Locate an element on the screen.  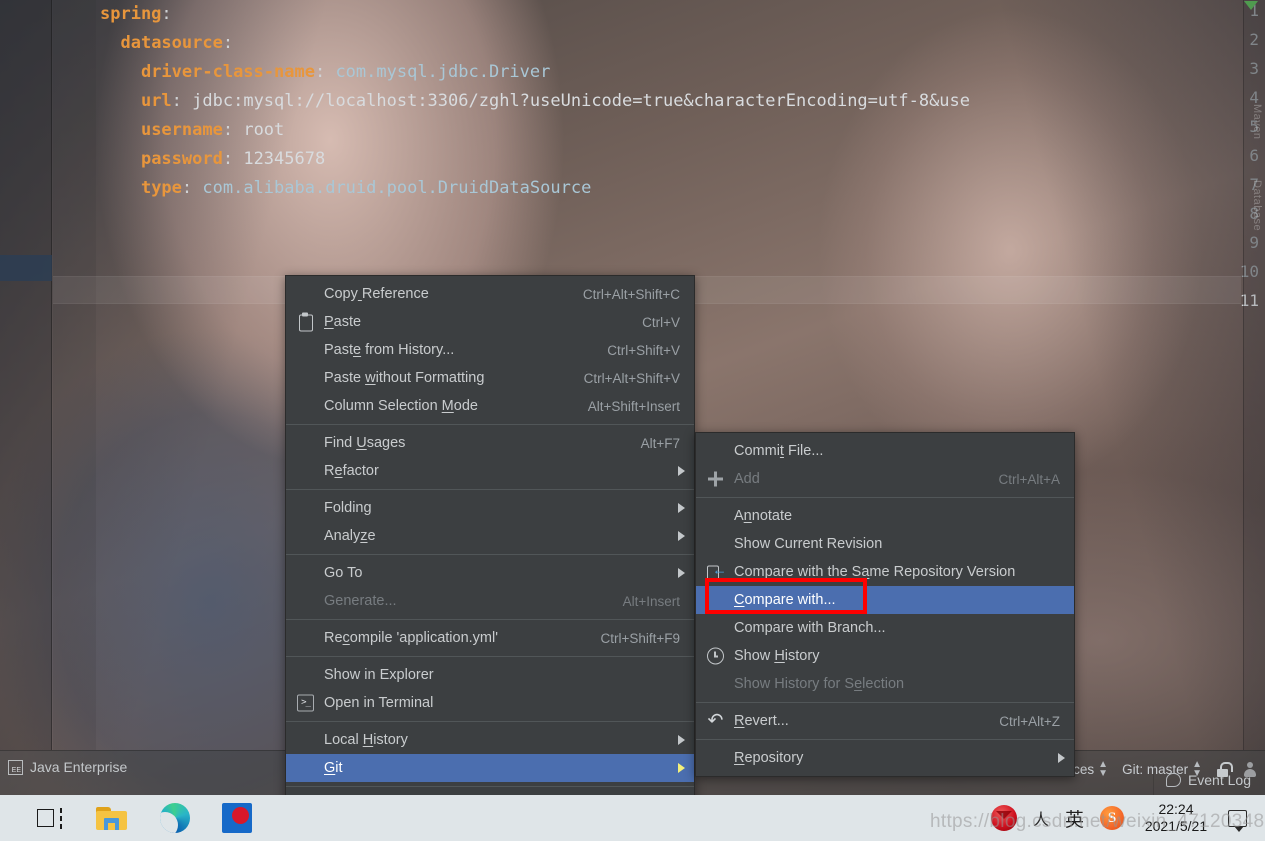
code-line: driver-class-name: com.mysql.jdbc.Driver is located at coordinates (345, 72).